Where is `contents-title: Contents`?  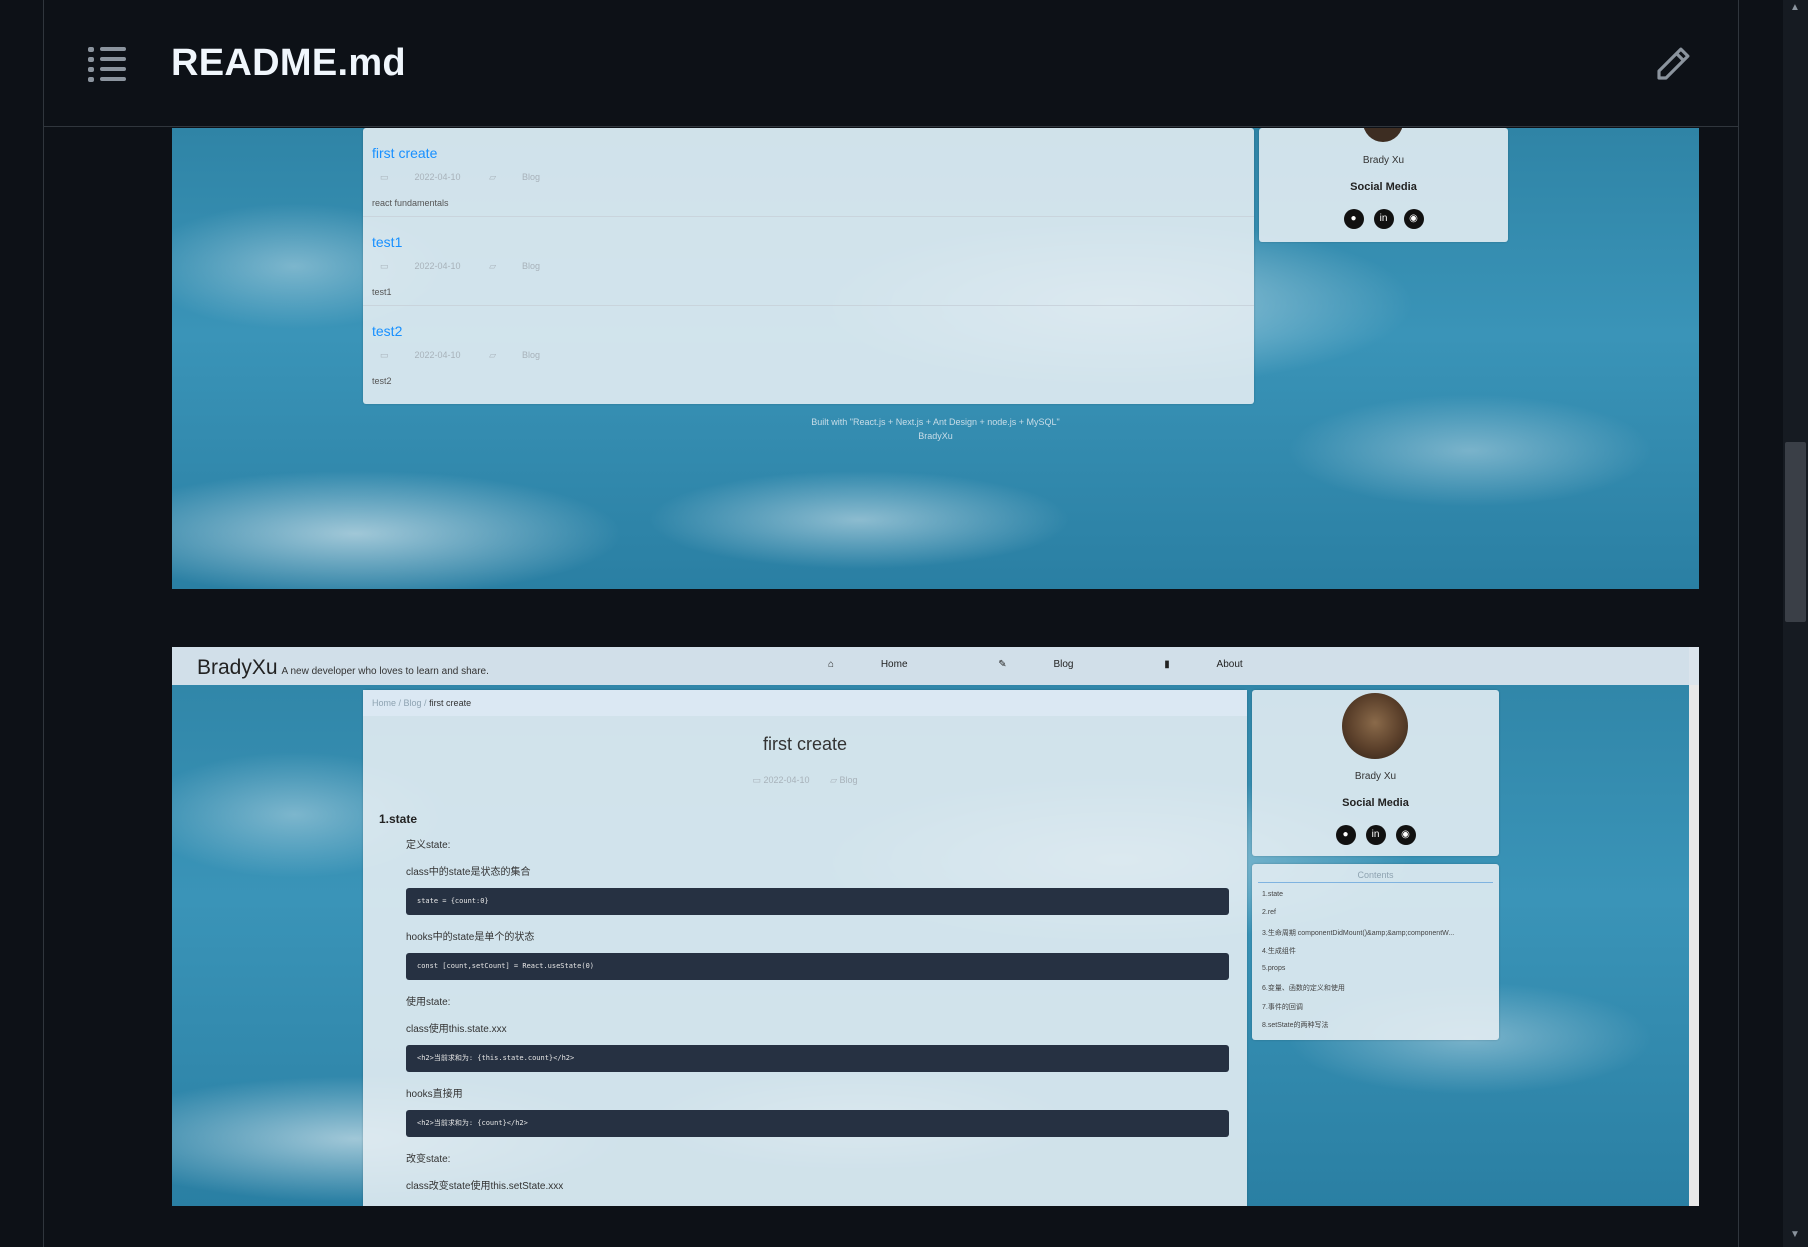 contents-title: Contents is located at coordinates (1375, 876).